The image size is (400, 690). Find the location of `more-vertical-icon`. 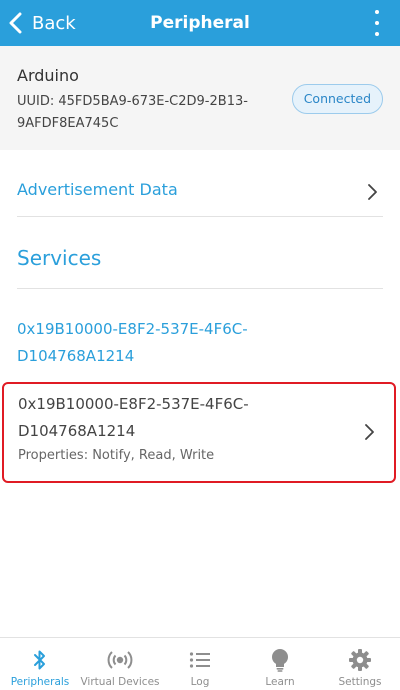

more-vertical-icon is located at coordinates (377, 23).